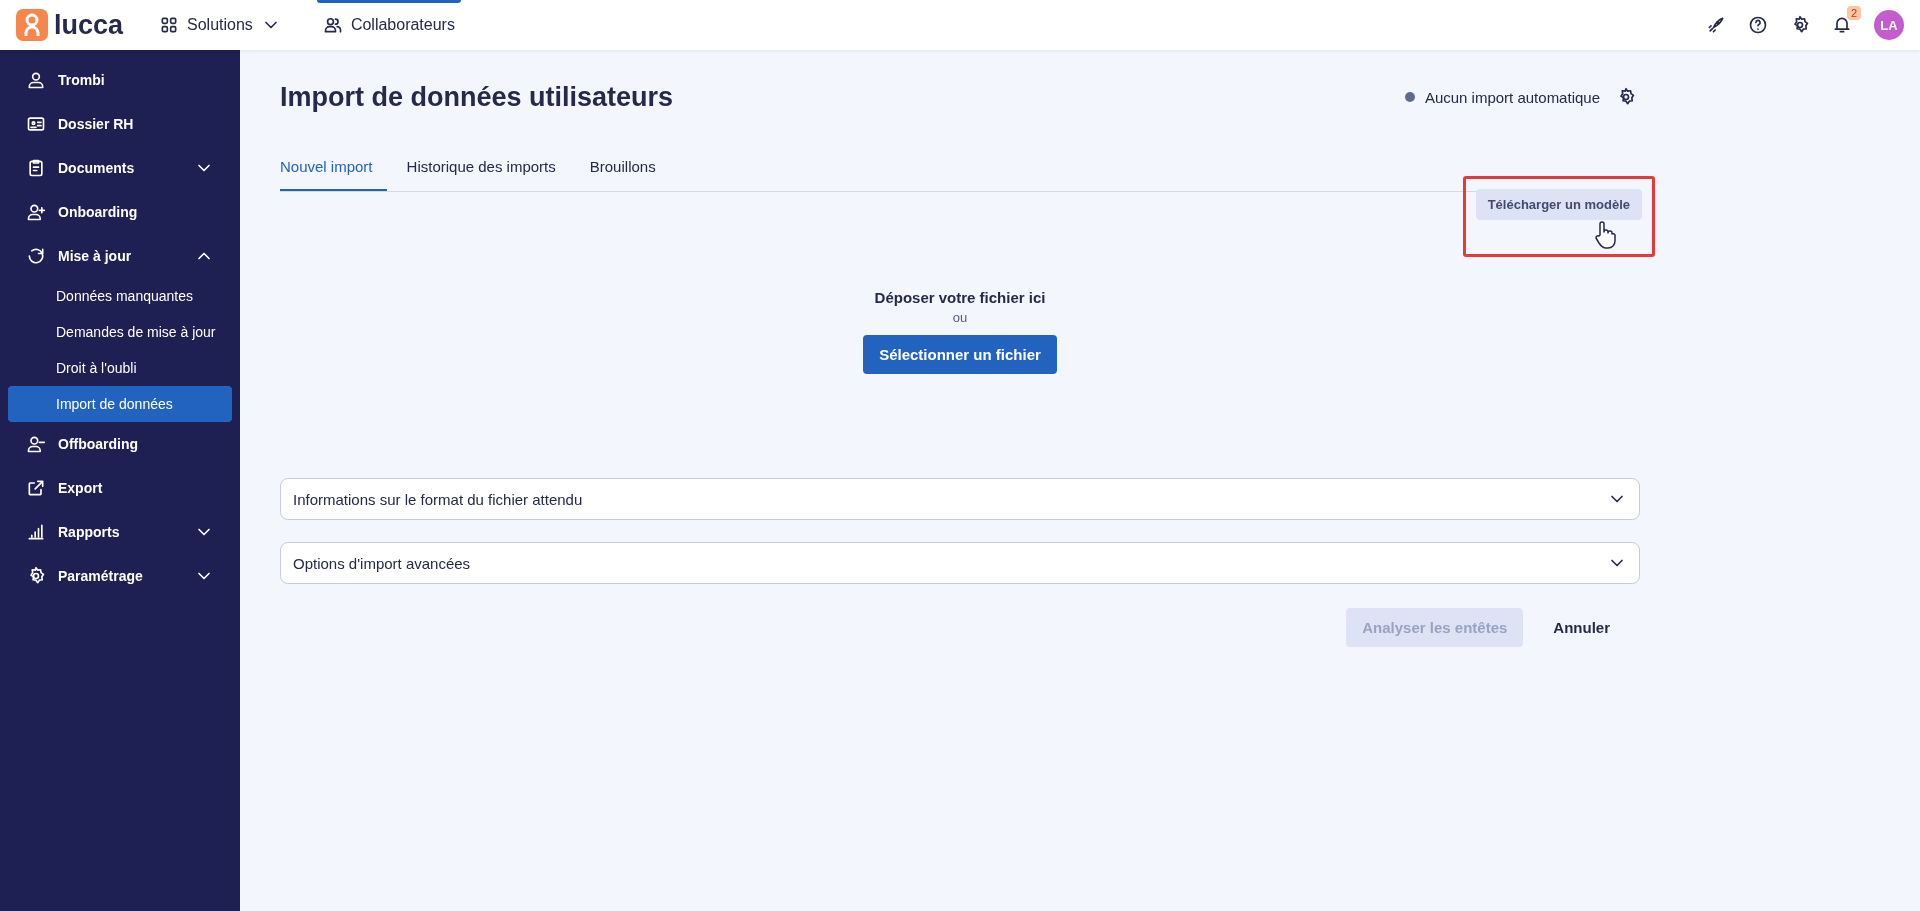 This screenshot has height=911, width=1920. What do you see at coordinates (220, 25) in the screenshot?
I see `nav-tab: Solutions` at bounding box center [220, 25].